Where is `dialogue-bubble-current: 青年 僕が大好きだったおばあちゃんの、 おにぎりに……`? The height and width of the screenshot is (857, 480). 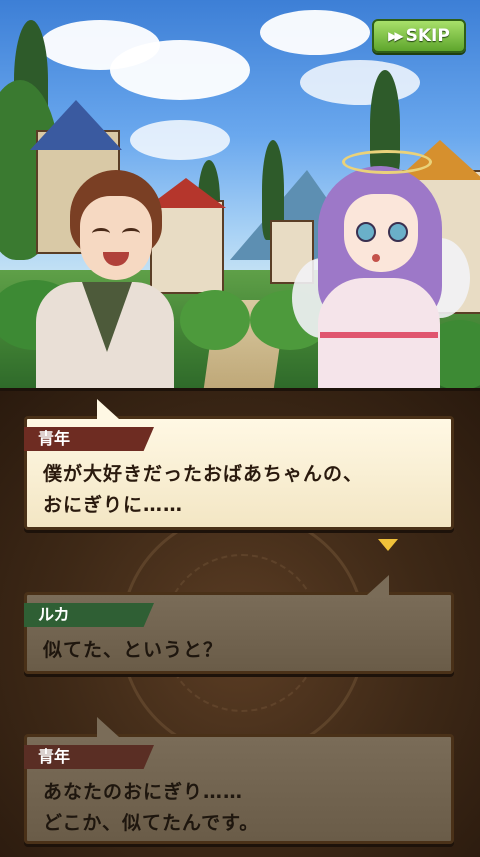 dialogue-bubble-current: 青年 僕が大好きだったおばあちゃんの、 おにぎりに…… is located at coordinates (239, 464).